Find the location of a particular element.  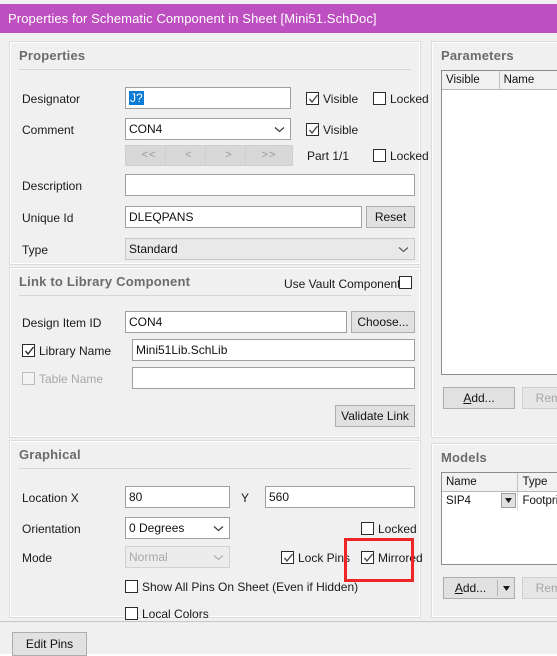

models-table: Name Type SIP4 Footprint is located at coordinates (499, 518).